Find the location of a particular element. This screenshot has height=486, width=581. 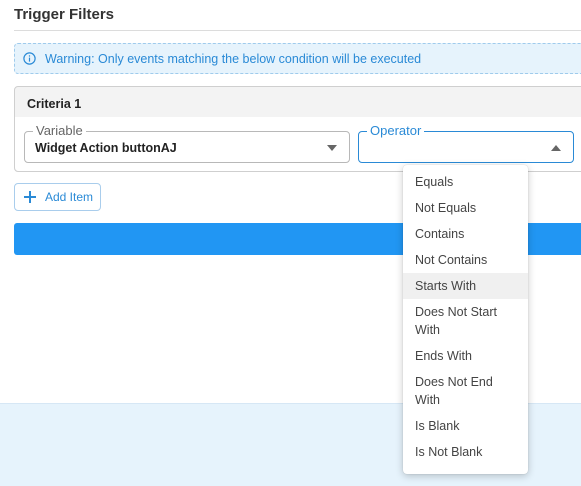

add-item-button: Add Item is located at coordinates (57, 197).